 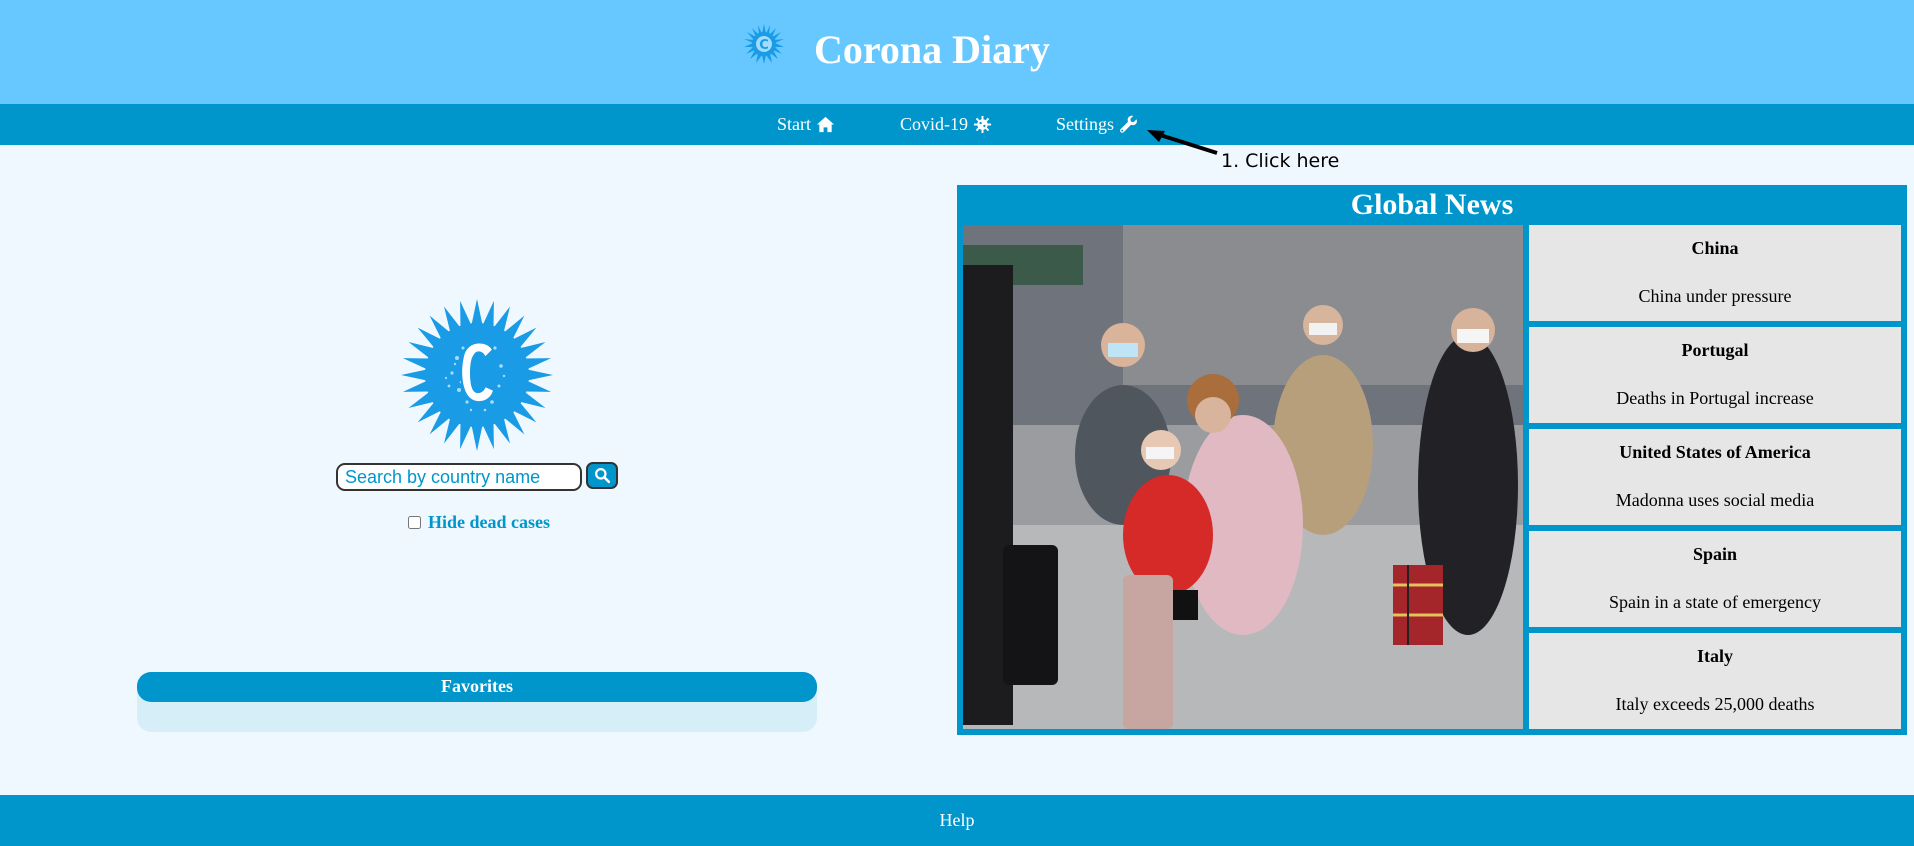 I want to click on virus-icon, so click(x=982, y=124).